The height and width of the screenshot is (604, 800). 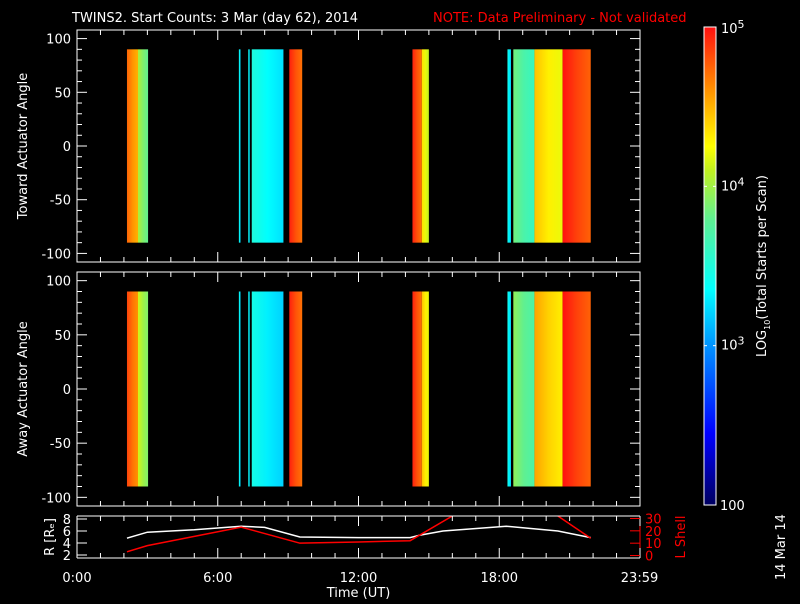 What do you see at coordinates (23, 388) in the screenshot?
I see `y-axis-label: Away Actuator Angle` at bounding box center [23, 388].